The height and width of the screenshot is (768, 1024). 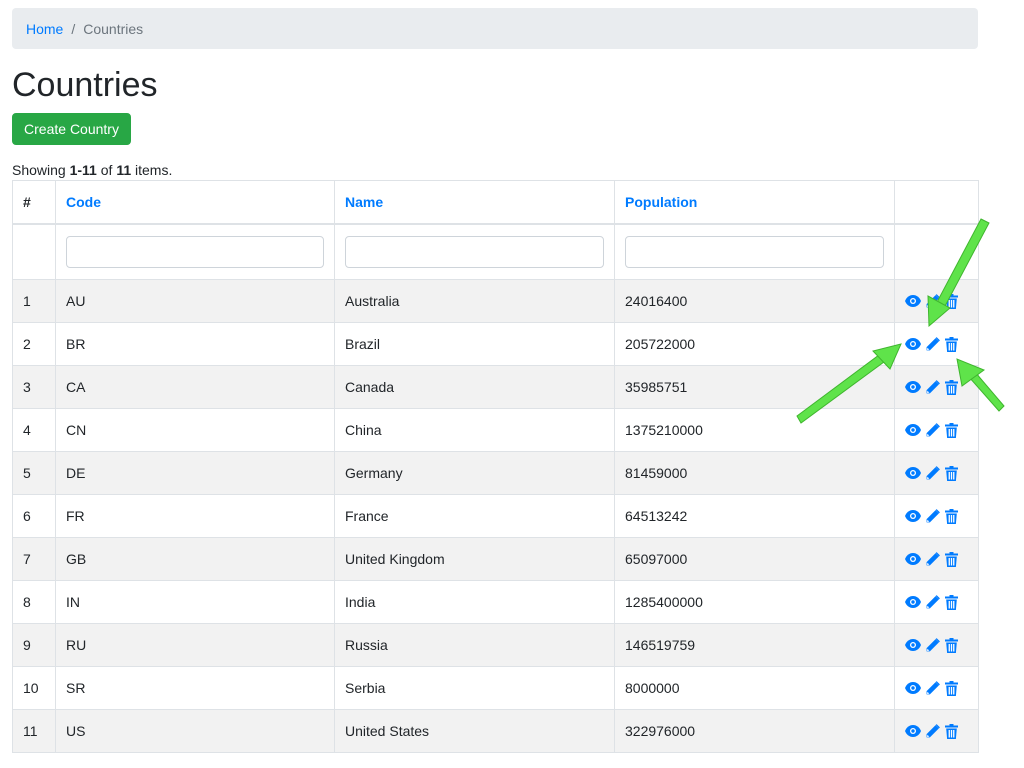 What do you see at coordinates (754, 202) in the screenshot?
I see `header-population: Population` at bounding box center [754, 202].